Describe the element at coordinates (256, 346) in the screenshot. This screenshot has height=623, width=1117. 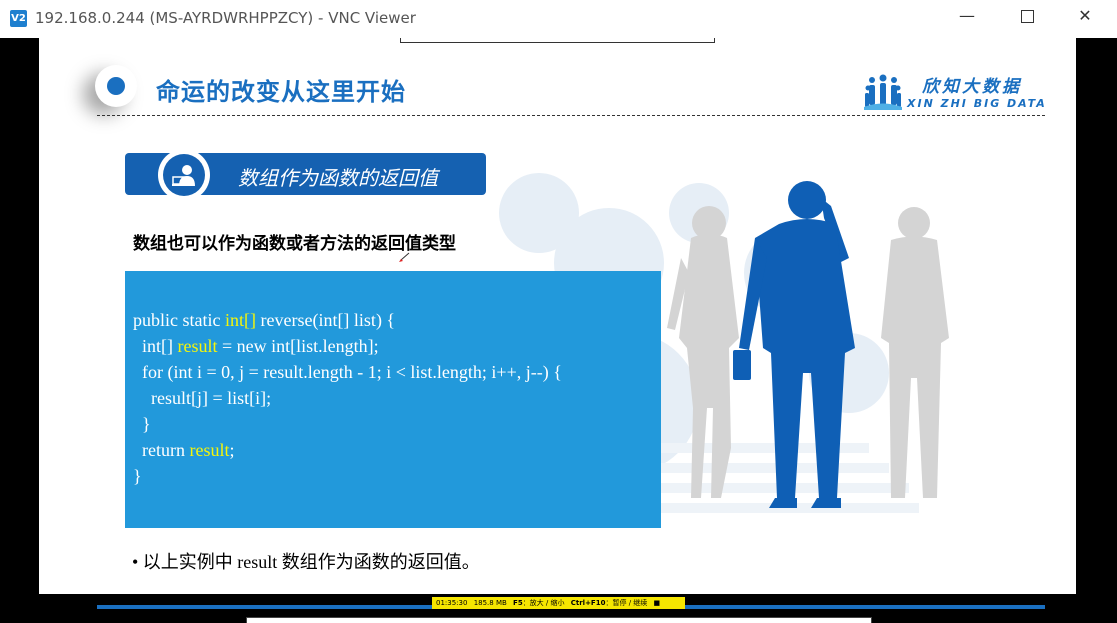
I see `code-line: int[] result = new int[list.length];` at that location.